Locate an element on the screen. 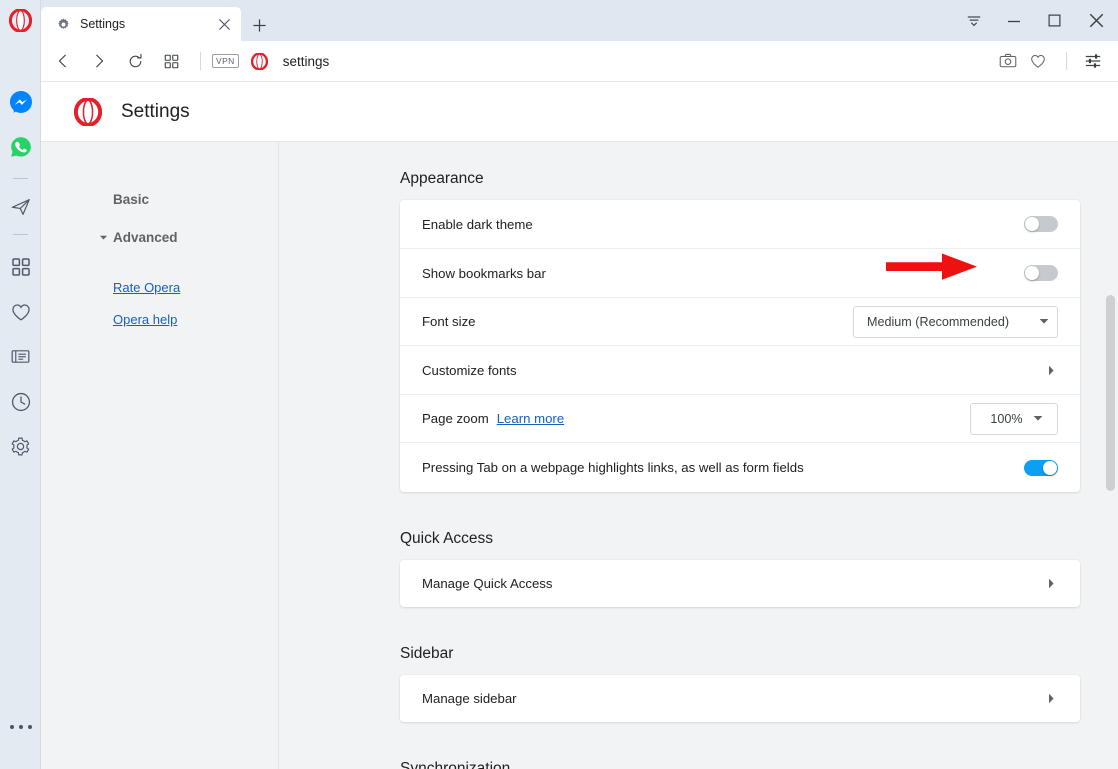  opera-logo is located at coordinates (20, 20).